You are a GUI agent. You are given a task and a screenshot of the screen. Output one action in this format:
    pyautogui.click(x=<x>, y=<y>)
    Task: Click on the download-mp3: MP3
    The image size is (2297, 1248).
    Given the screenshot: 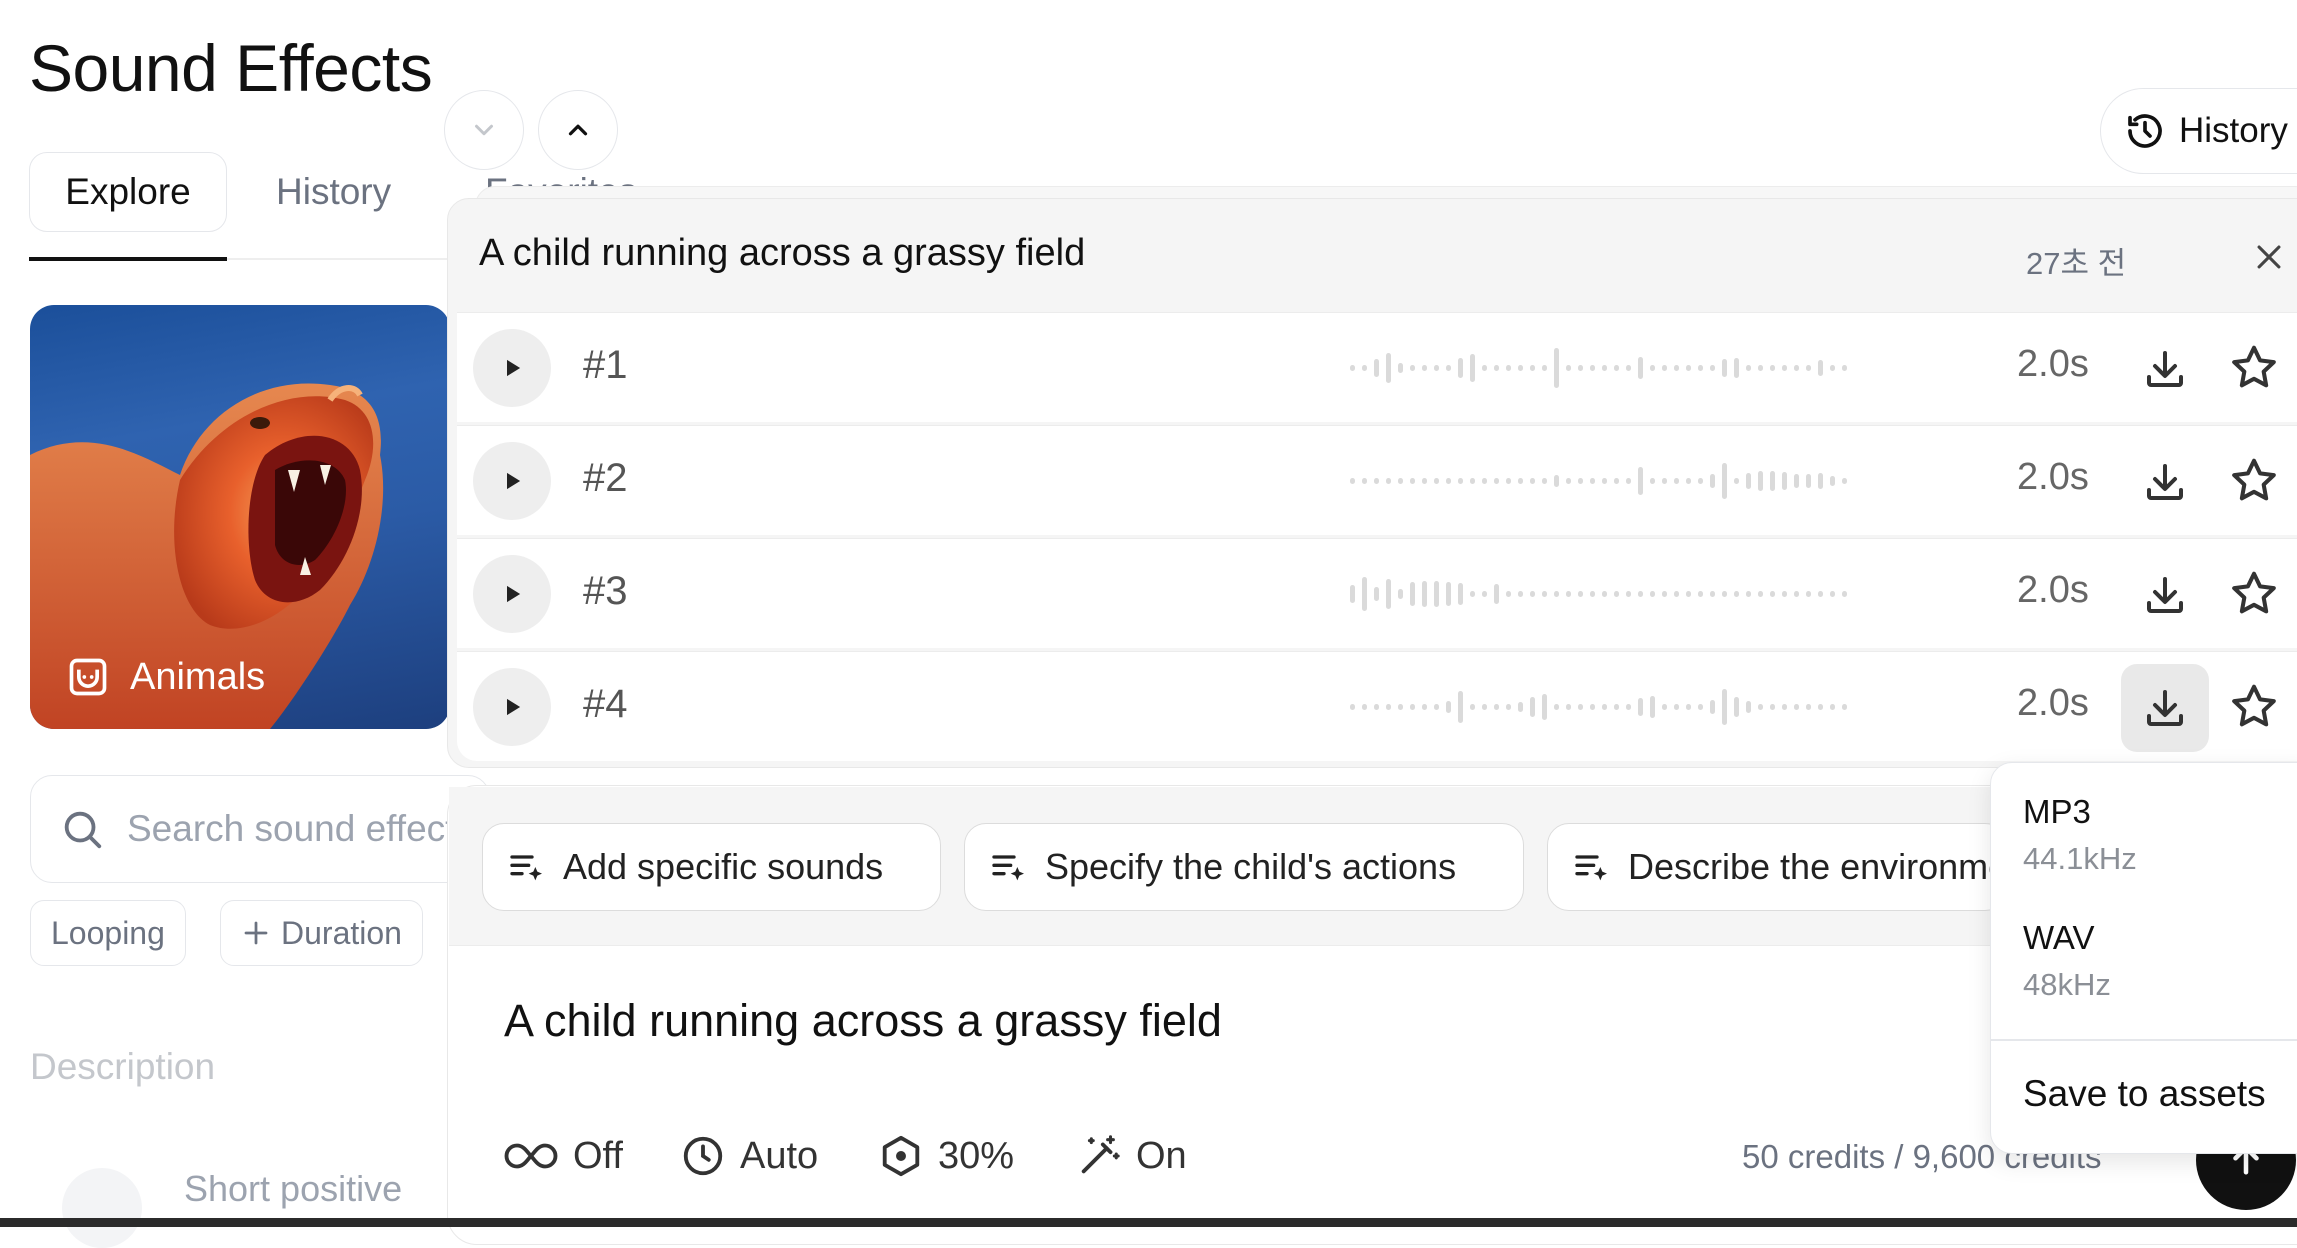 What is the action you would take?
    pyautogui.click(x=2057, y=812)
    